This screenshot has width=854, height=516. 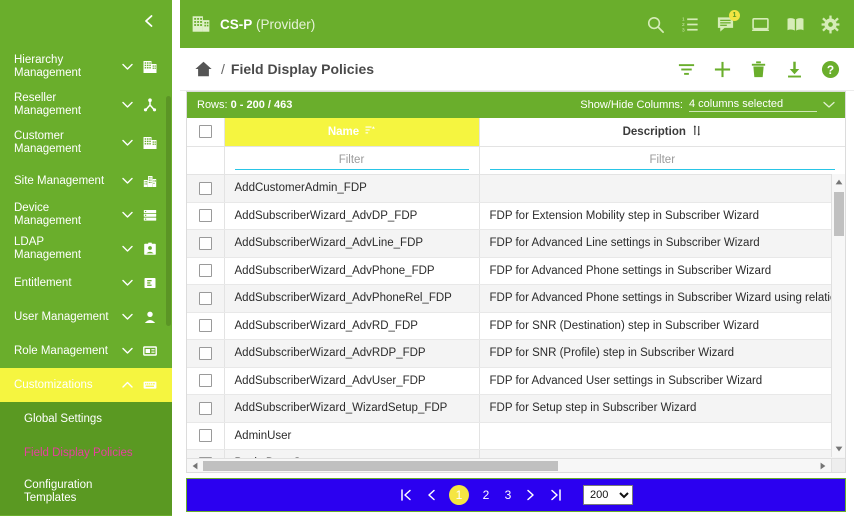 I want to click on page-size-select: 200, so click(x=608, y=495).